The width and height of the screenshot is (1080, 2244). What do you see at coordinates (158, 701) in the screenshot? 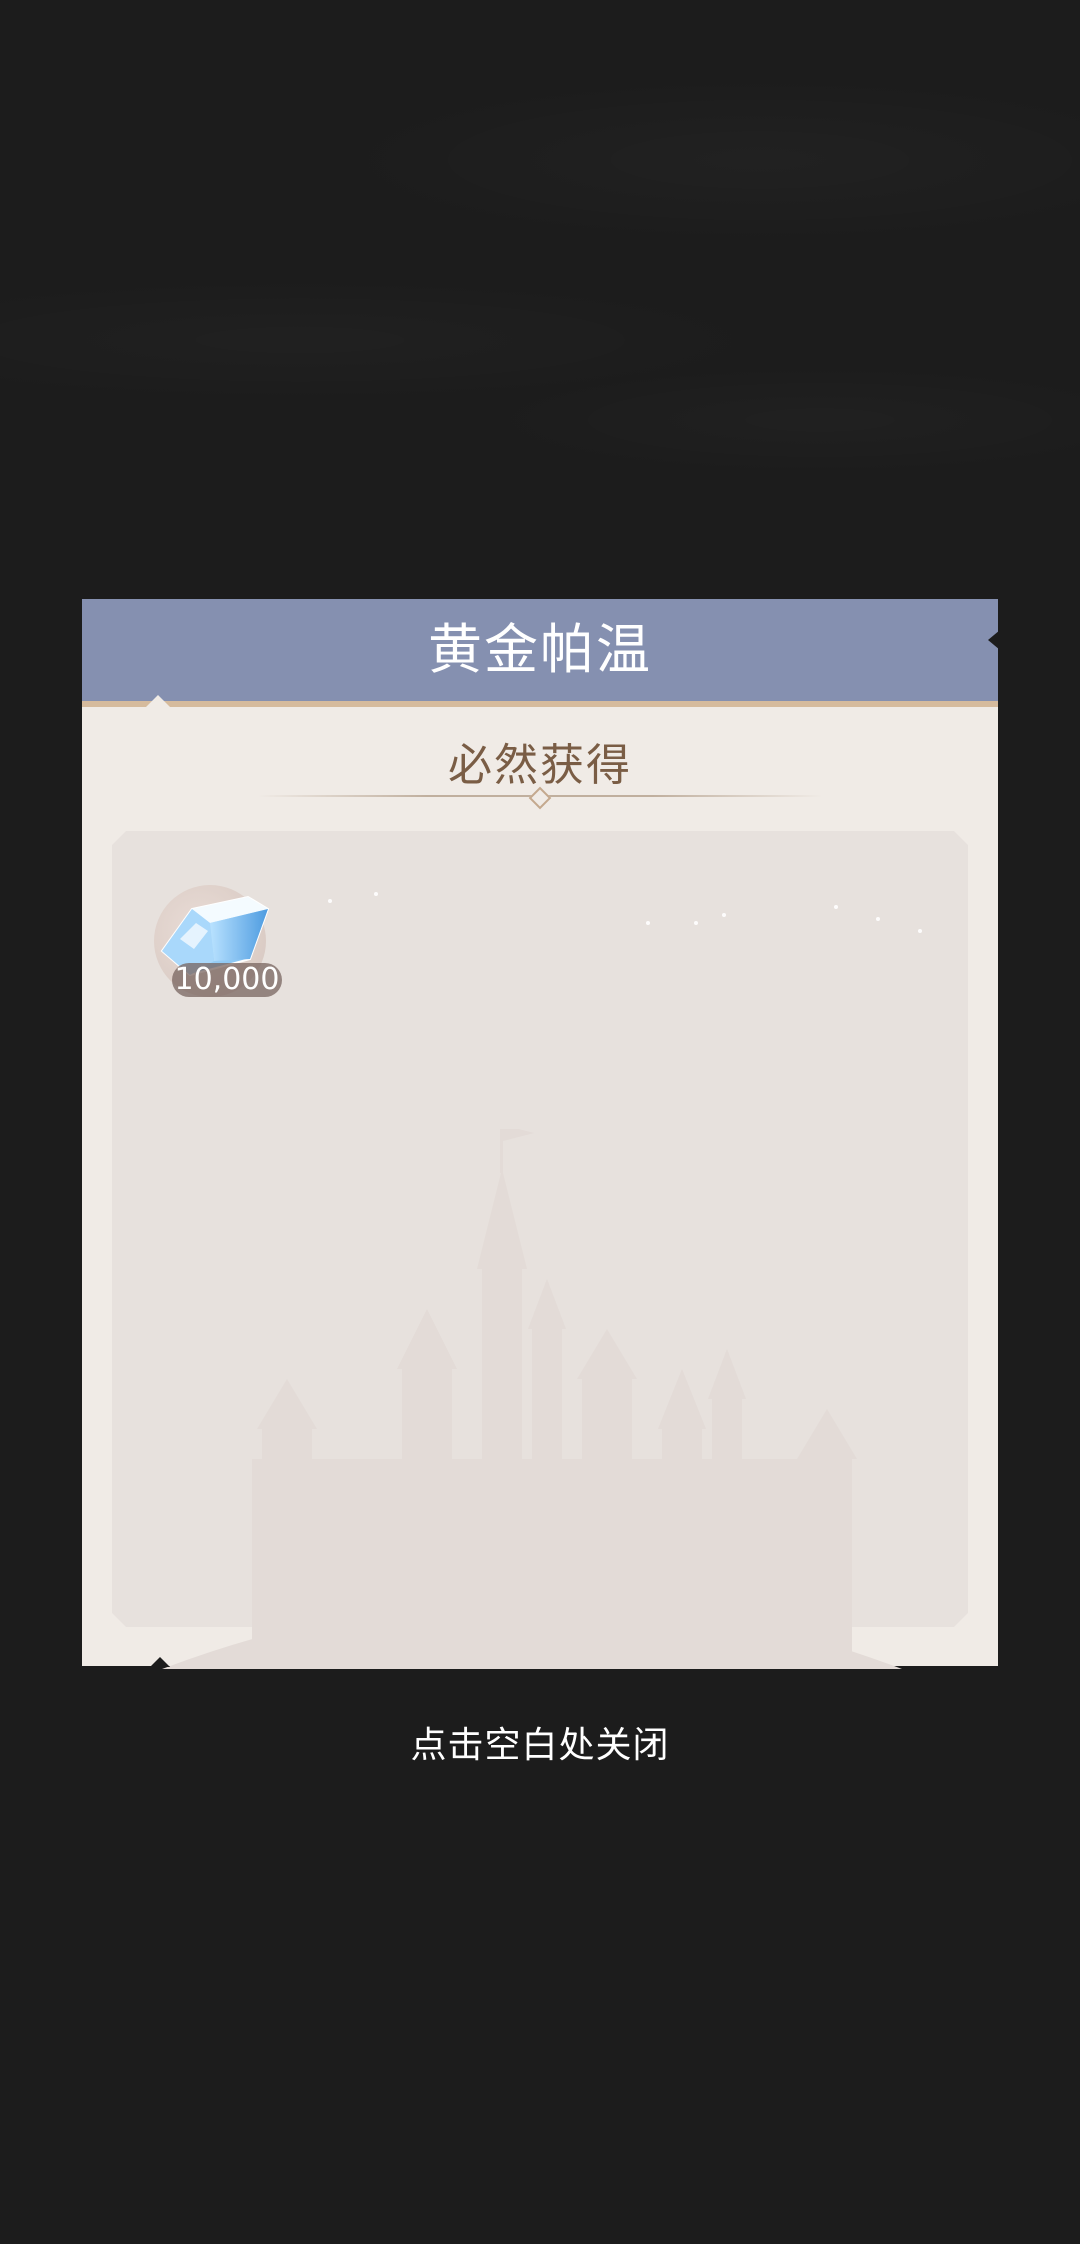
I see `header-notch-decoration` at bounding box center [158, 701].